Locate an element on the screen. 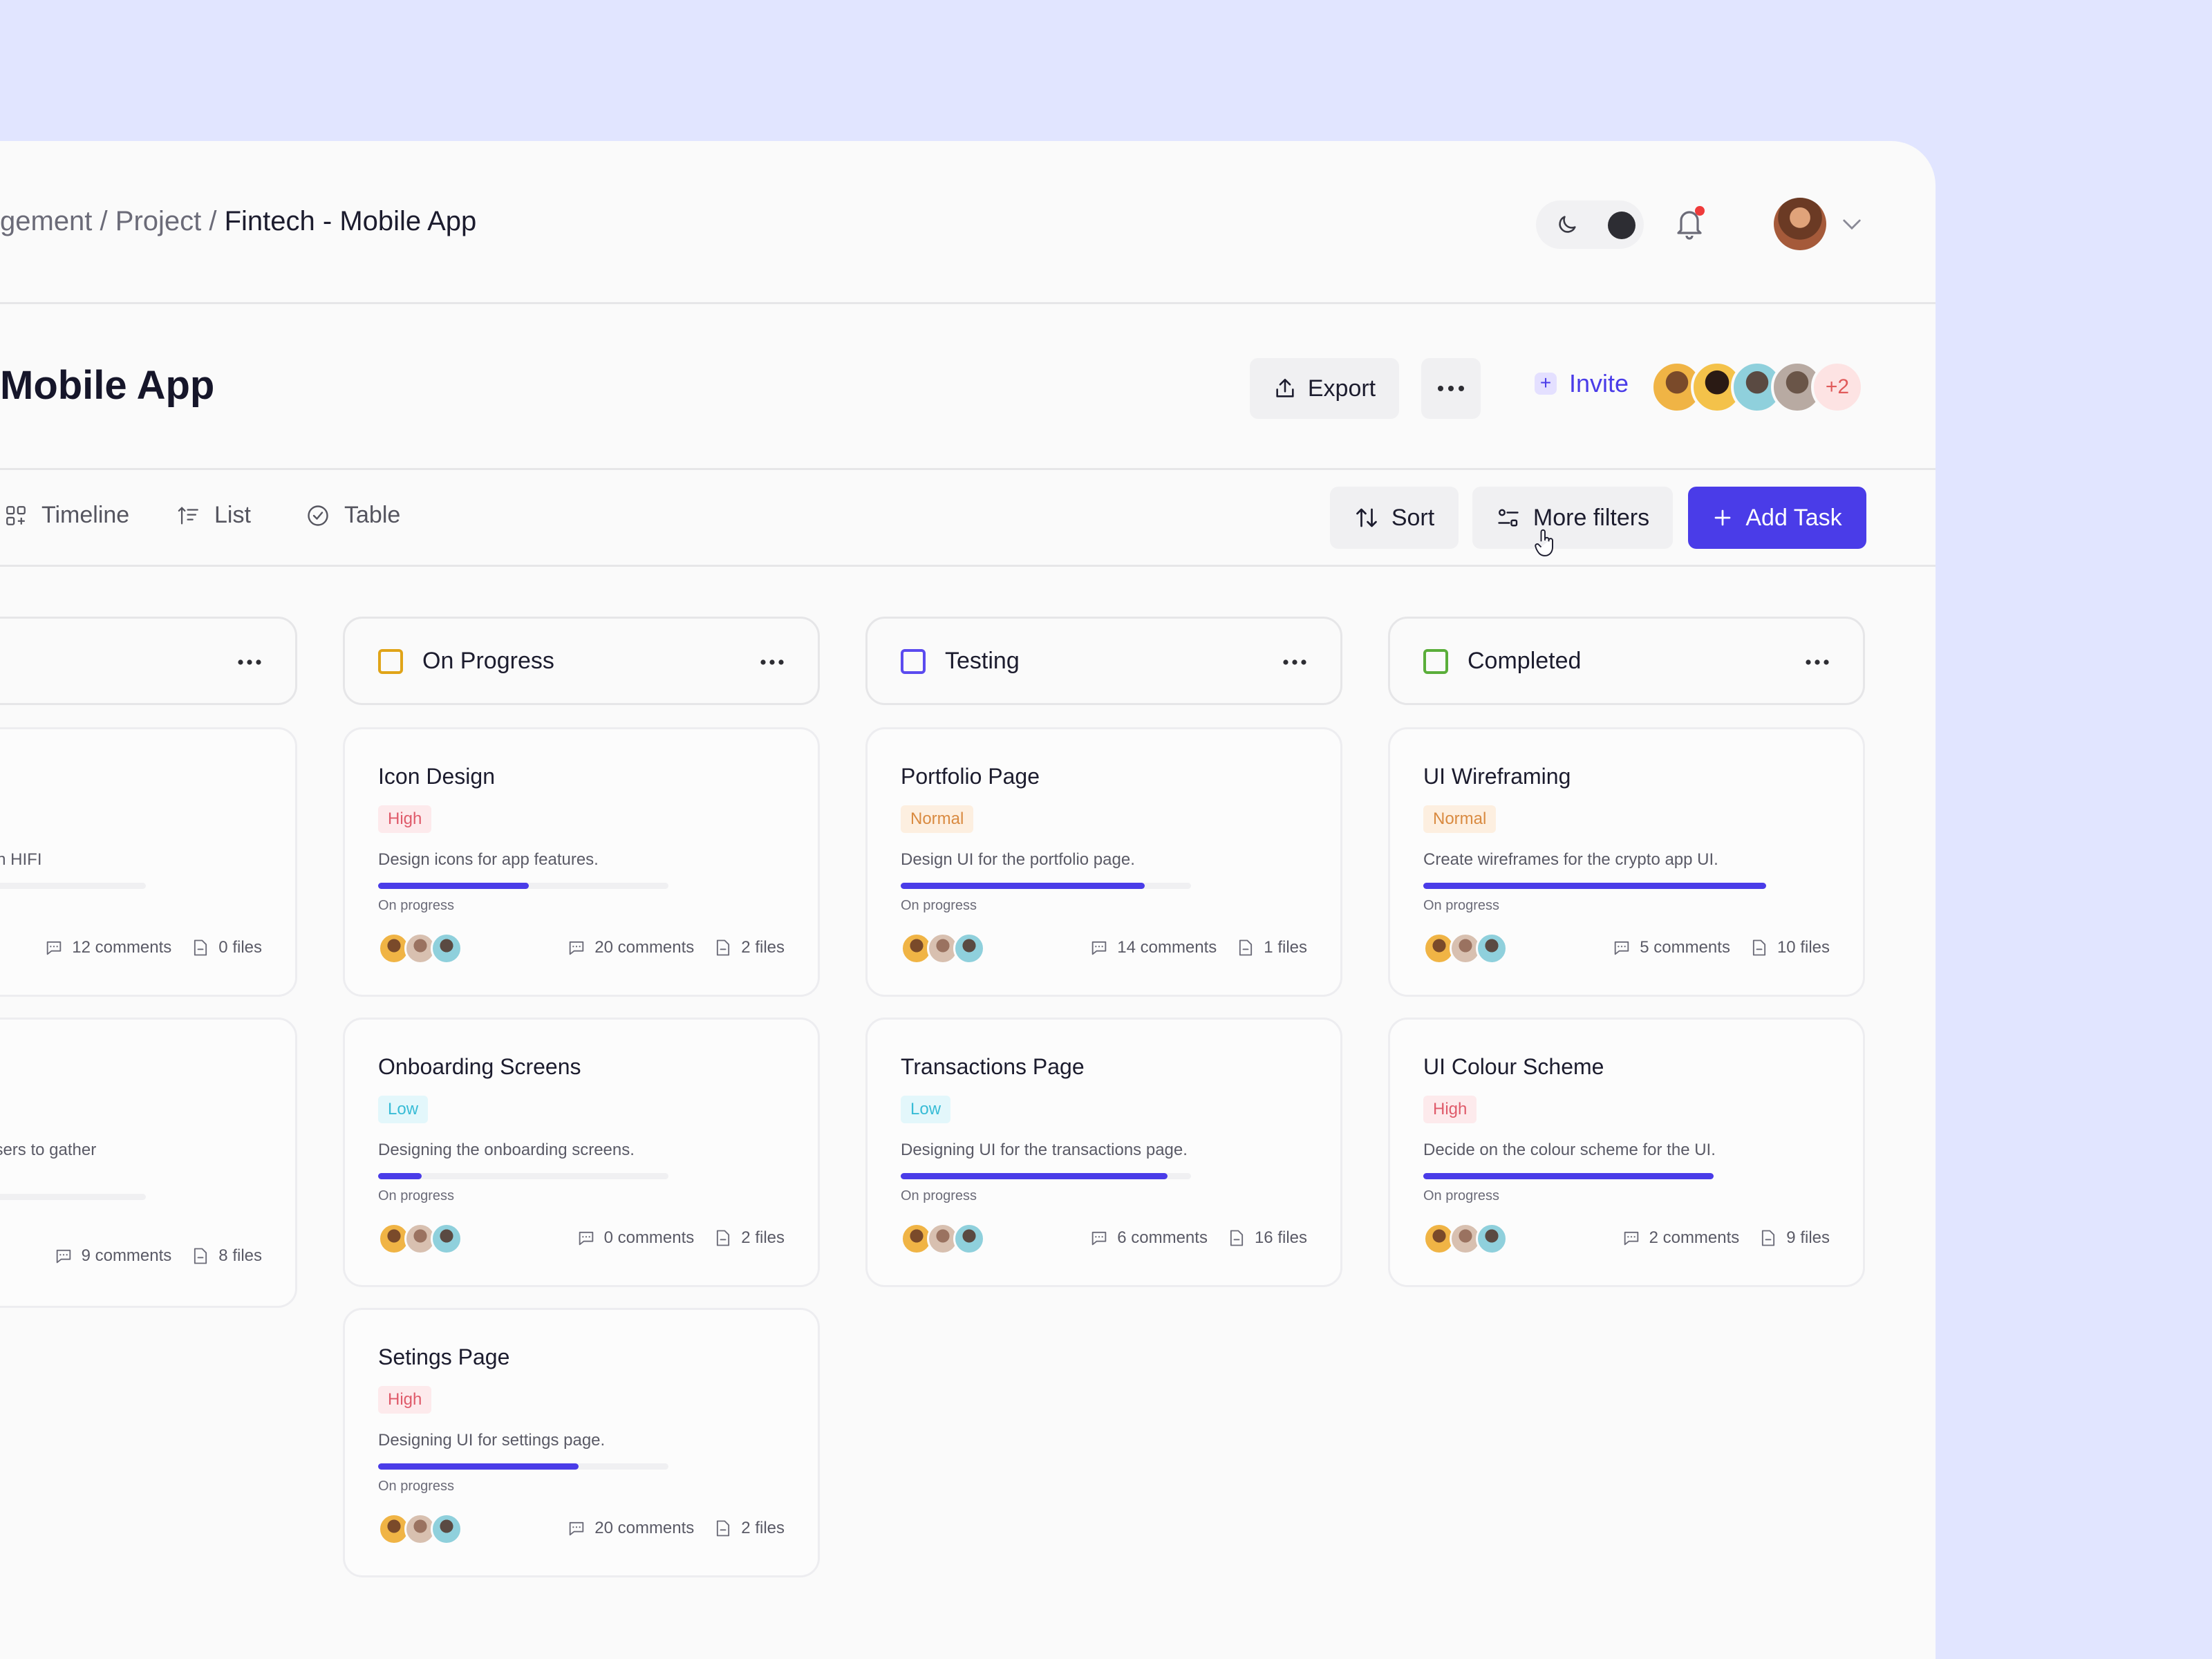  comments-count: 5 comments is located at coordinates (1671, 948).